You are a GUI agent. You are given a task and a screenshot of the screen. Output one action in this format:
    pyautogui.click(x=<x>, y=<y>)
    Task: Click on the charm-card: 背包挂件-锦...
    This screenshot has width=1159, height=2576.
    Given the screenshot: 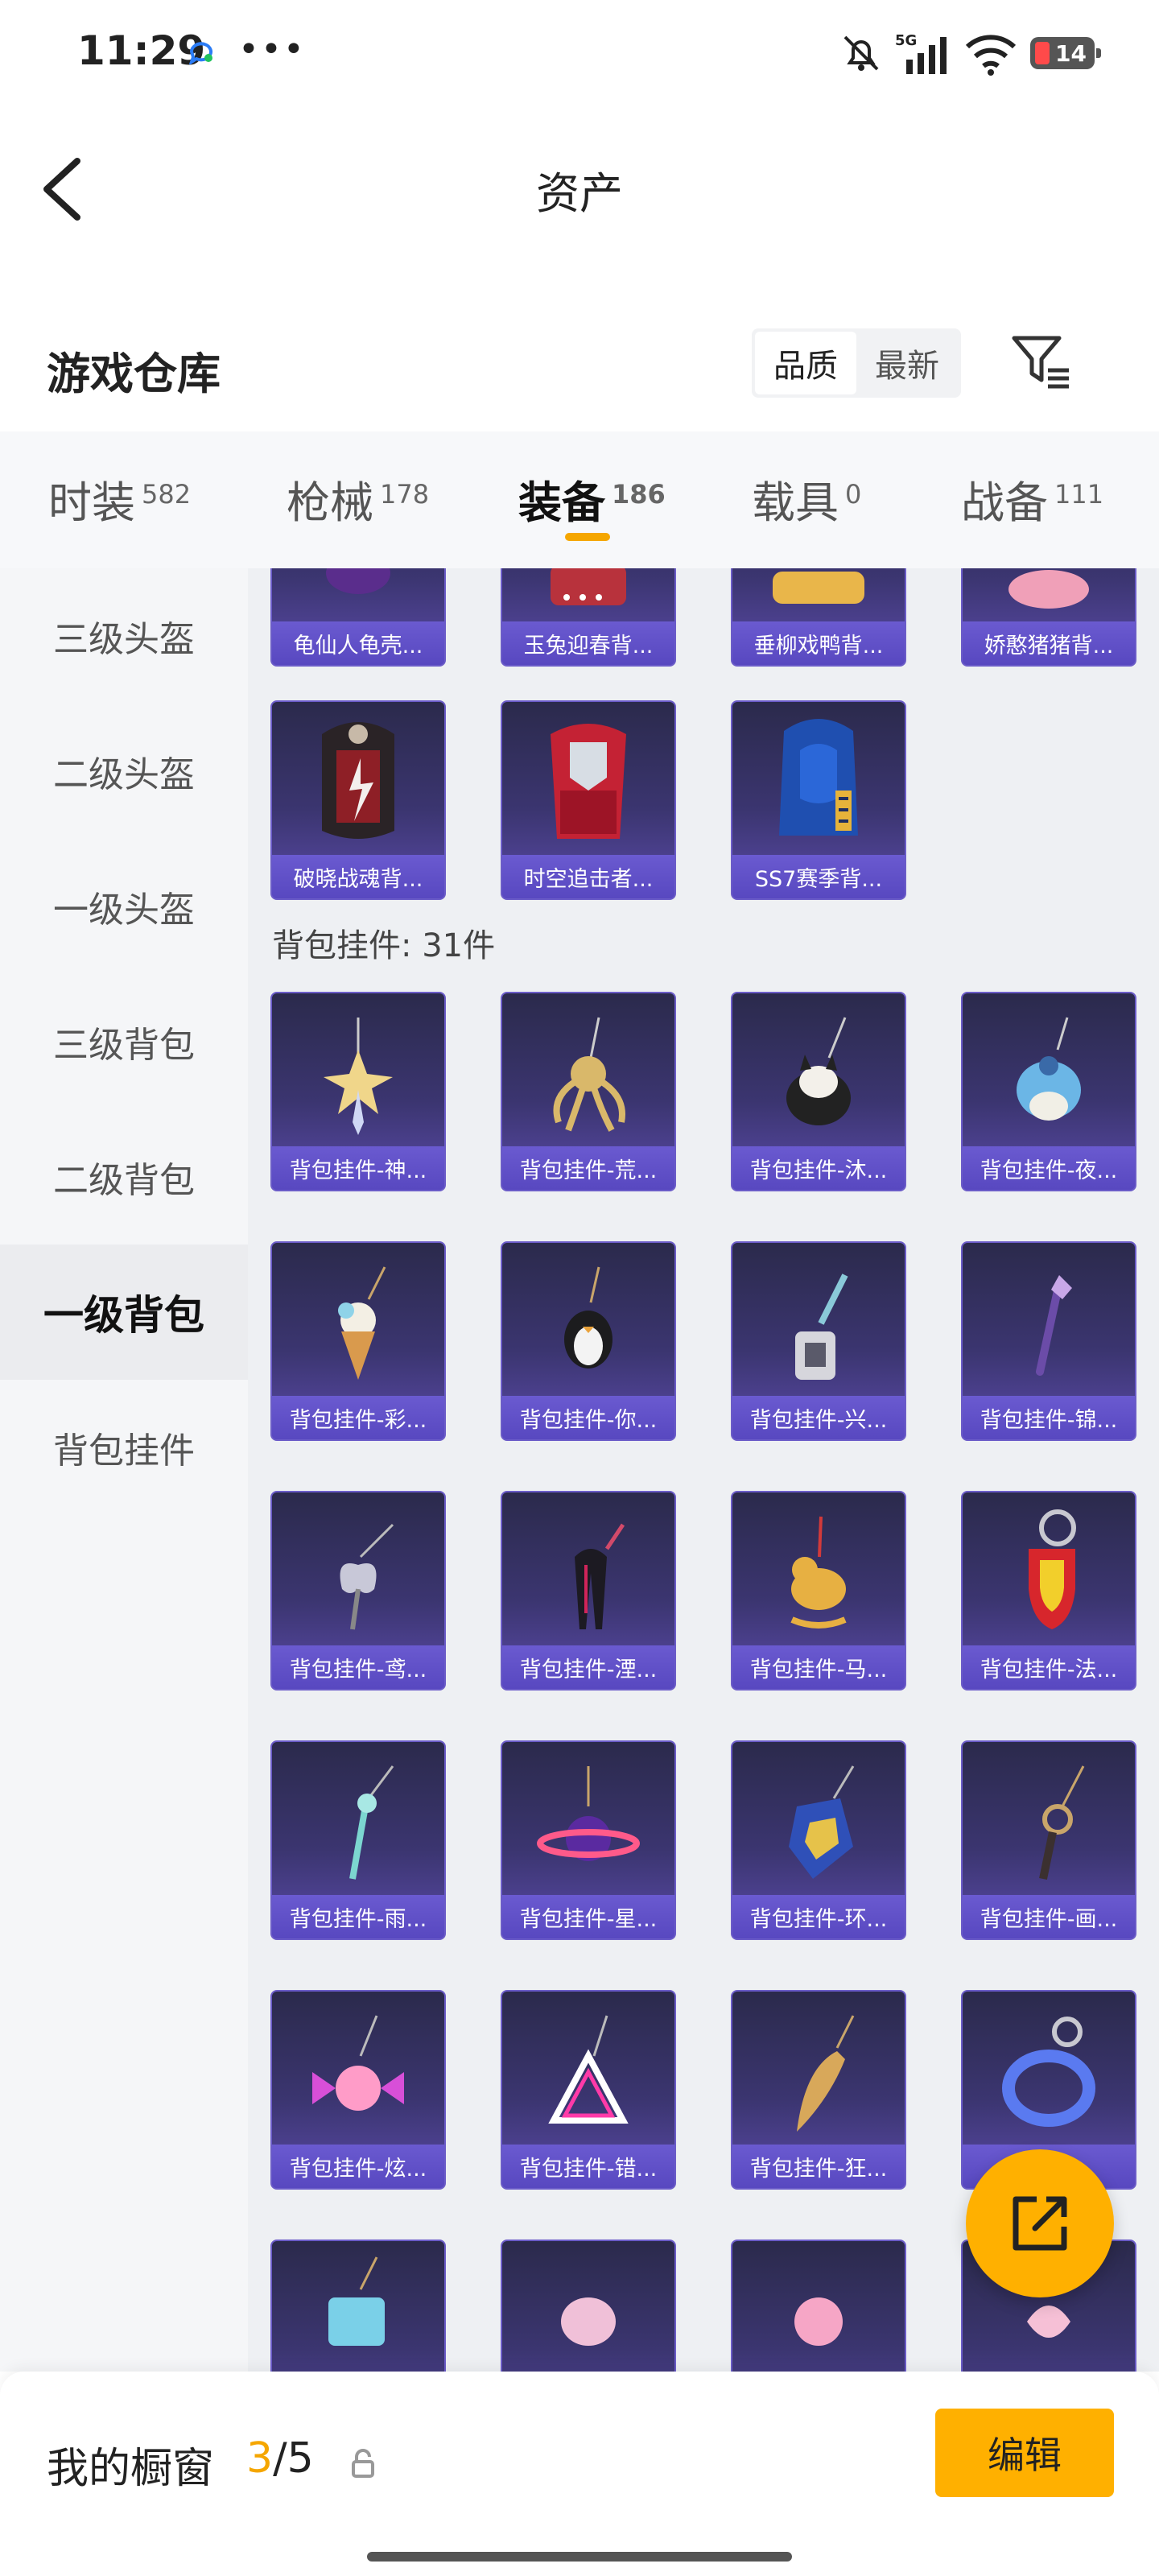 What is the action you would take?
    pyautogui.click(x=1048, y=1341)
    